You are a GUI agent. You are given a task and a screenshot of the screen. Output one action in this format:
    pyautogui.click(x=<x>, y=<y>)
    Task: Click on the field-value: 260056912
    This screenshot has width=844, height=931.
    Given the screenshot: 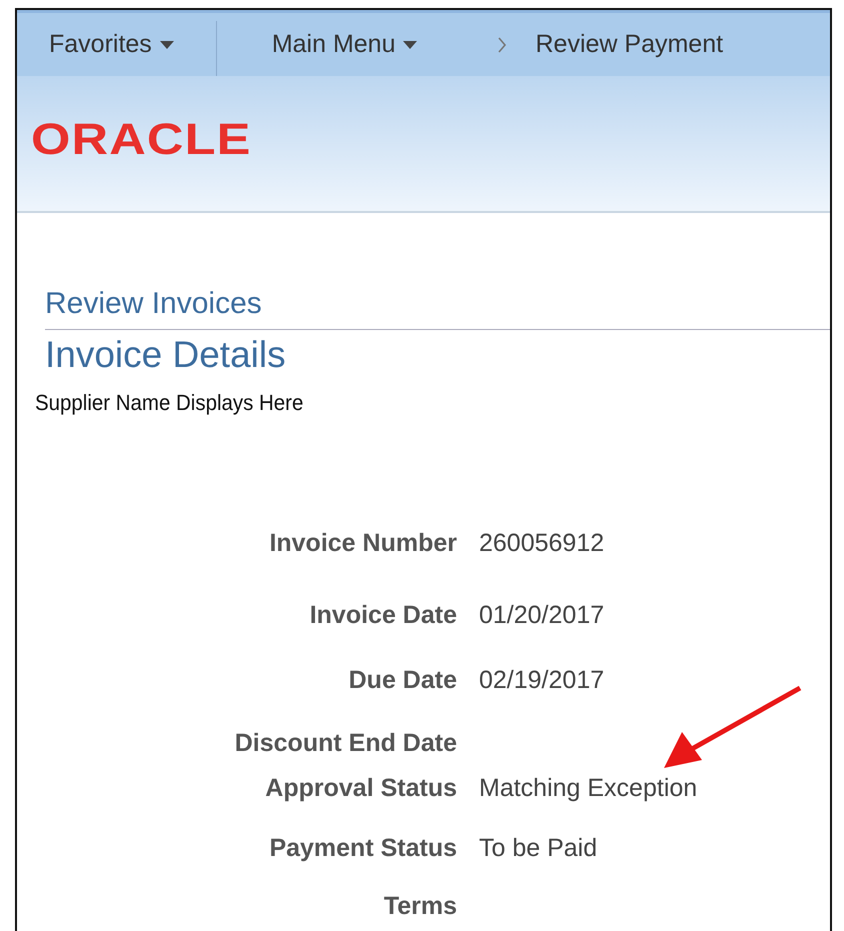 What is the action you would take?
    pyautogui.click(x=541, y=543)
    